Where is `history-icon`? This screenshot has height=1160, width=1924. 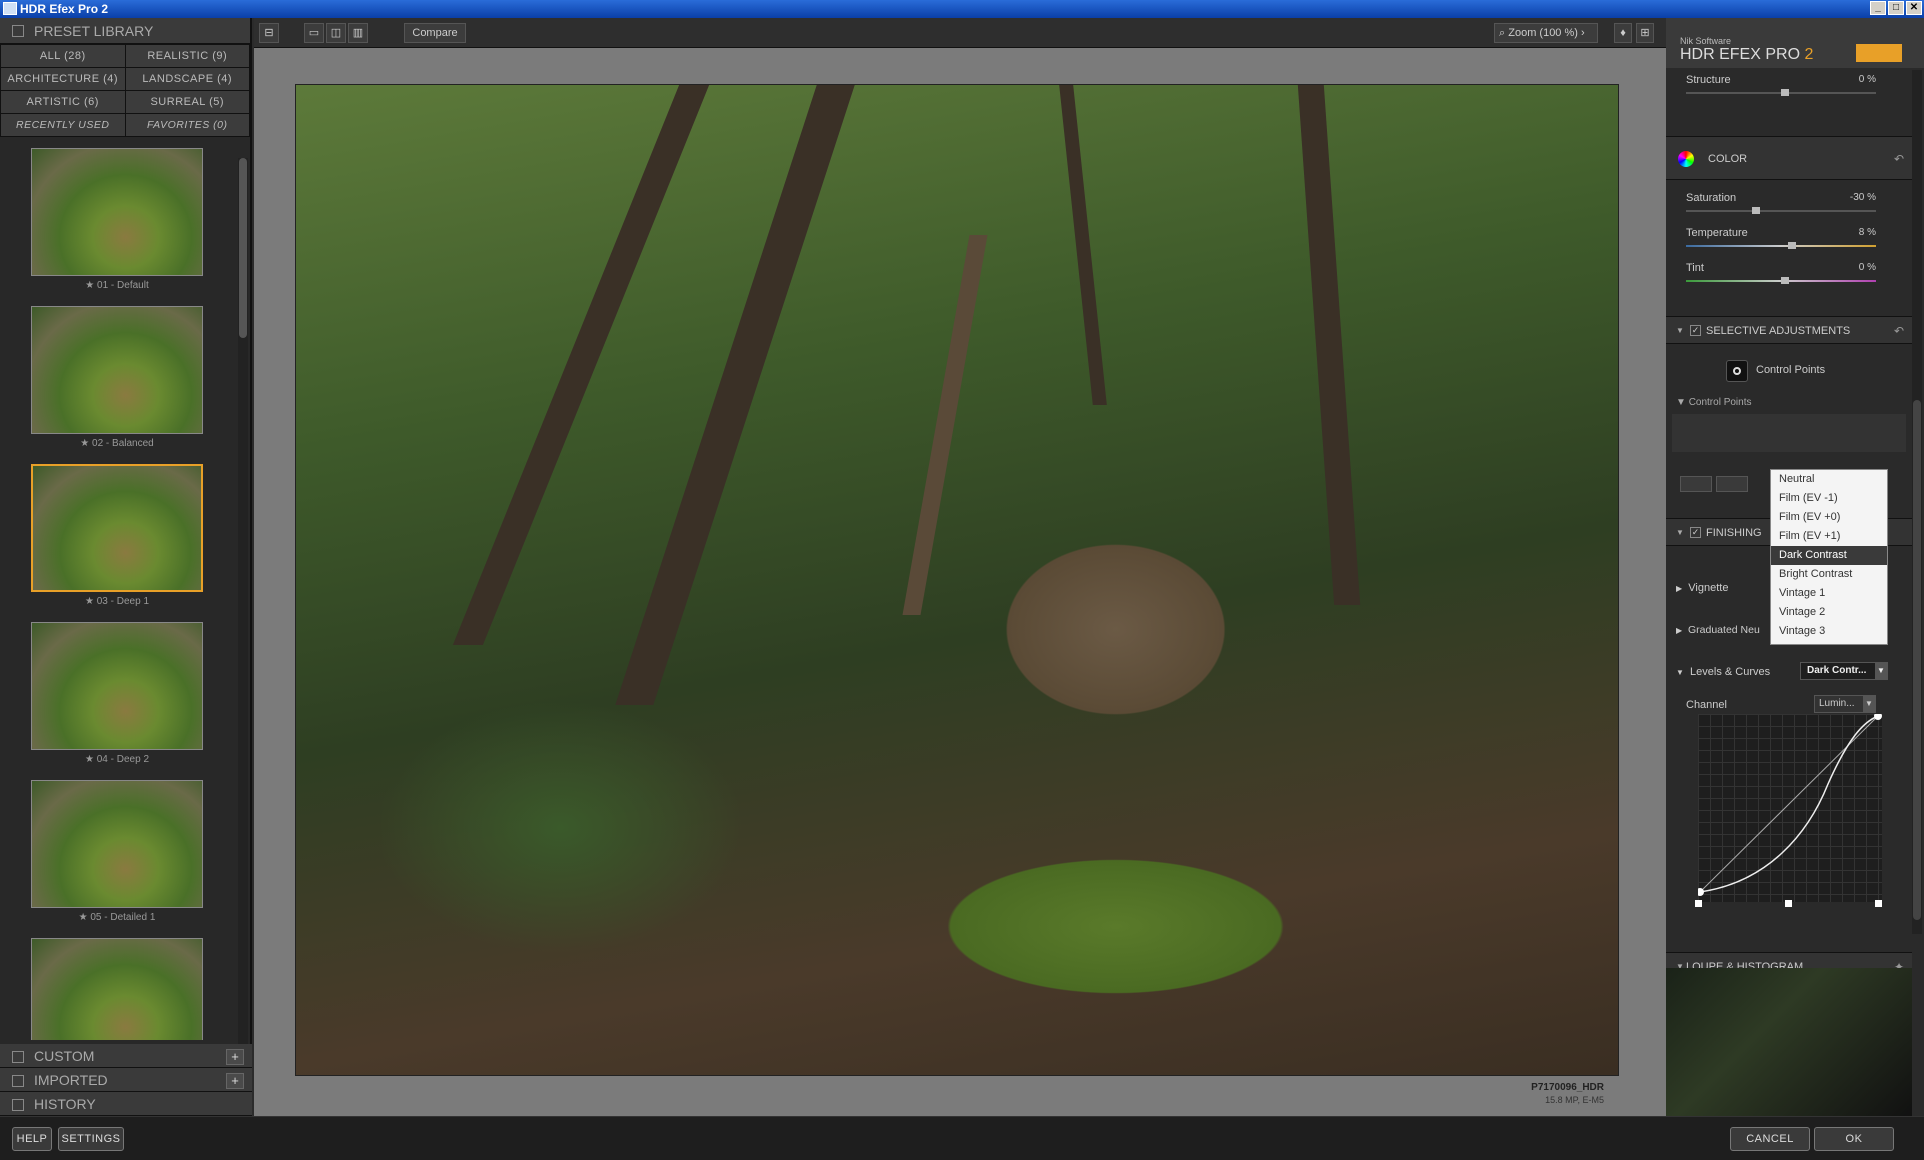
history-icon is located at coordinates (18, 1105).